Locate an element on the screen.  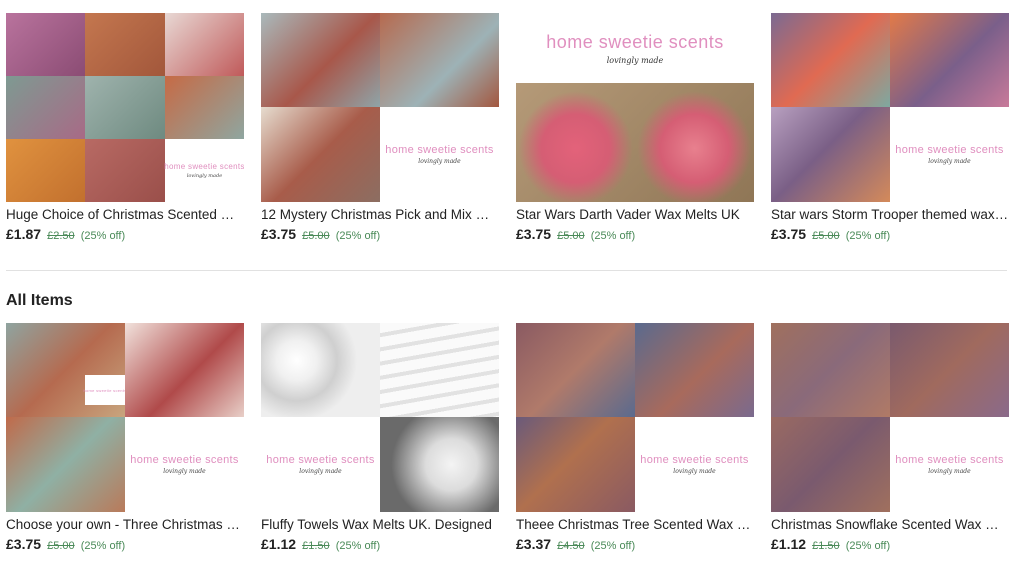
listing-title: Theee Christmas Tree Scented Wax Melts is located at coordinates (635, 525).